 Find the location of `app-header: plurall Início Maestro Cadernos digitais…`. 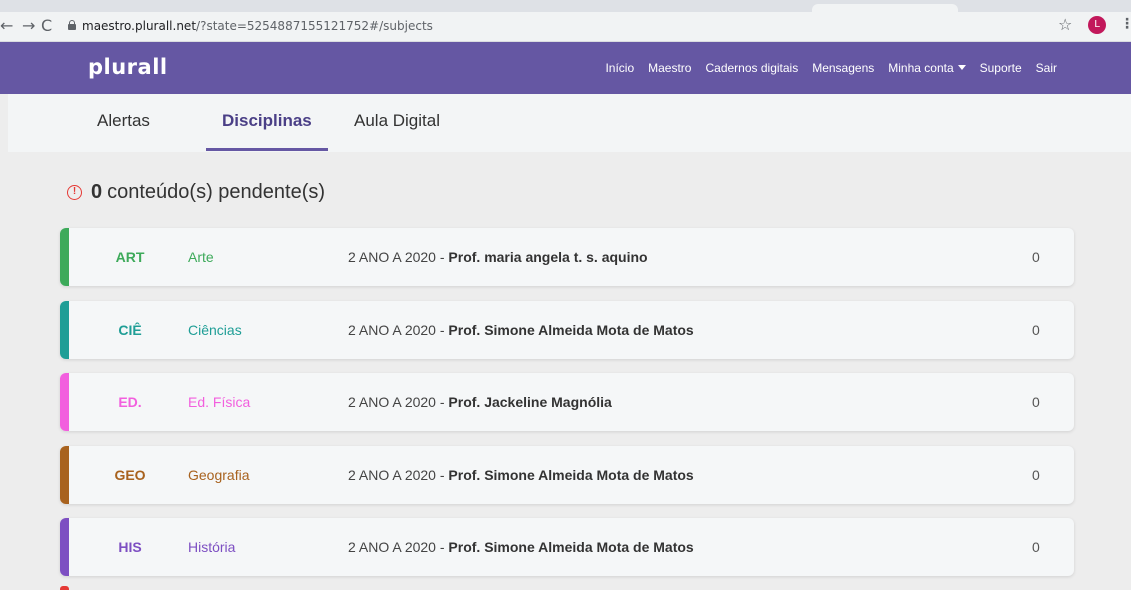

app-header: plurall Início Maestro Cadernos digitais… is located at coordinates (565, 68).